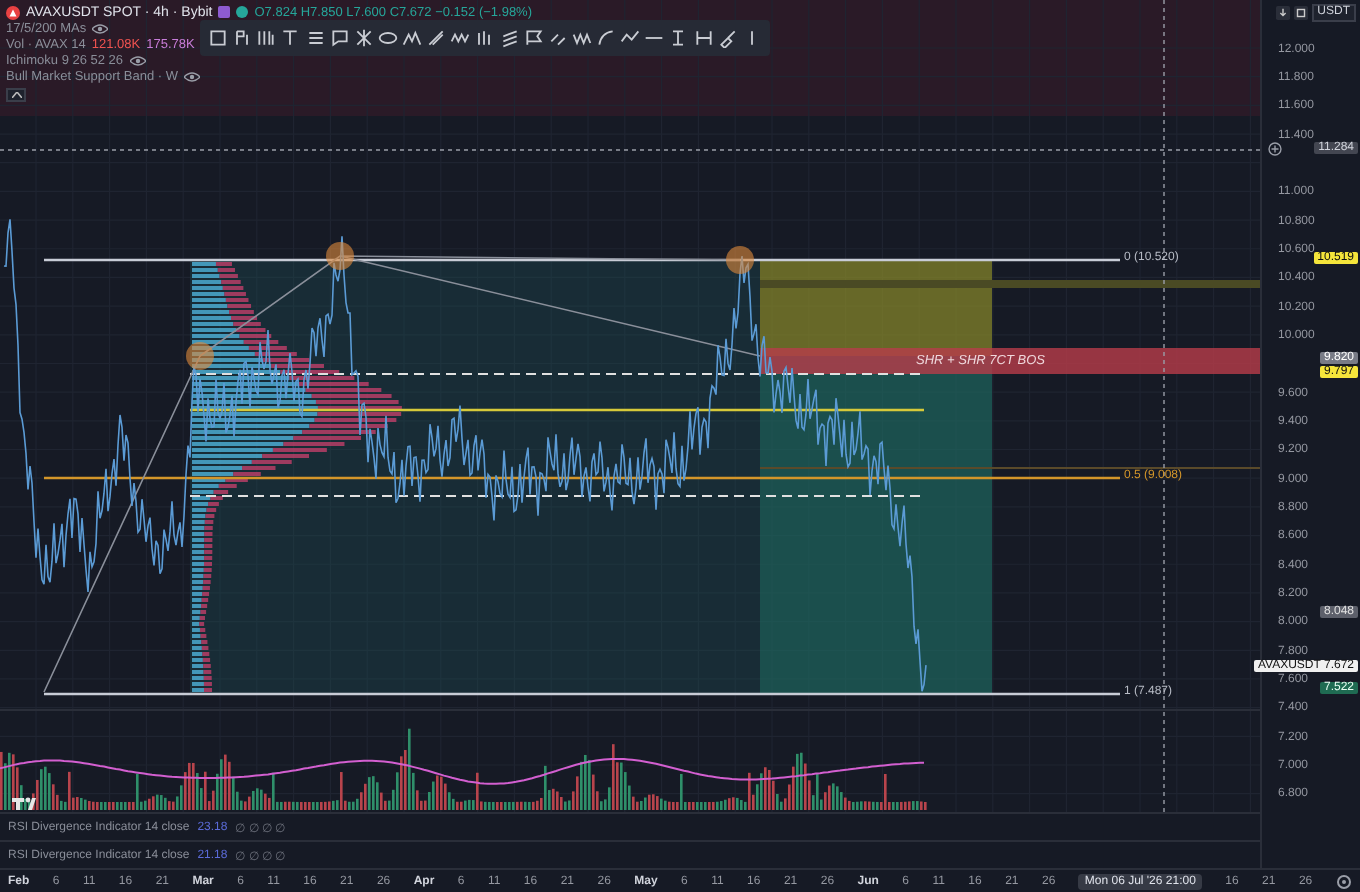  I want to click on caret-icon, so click(16, 95).